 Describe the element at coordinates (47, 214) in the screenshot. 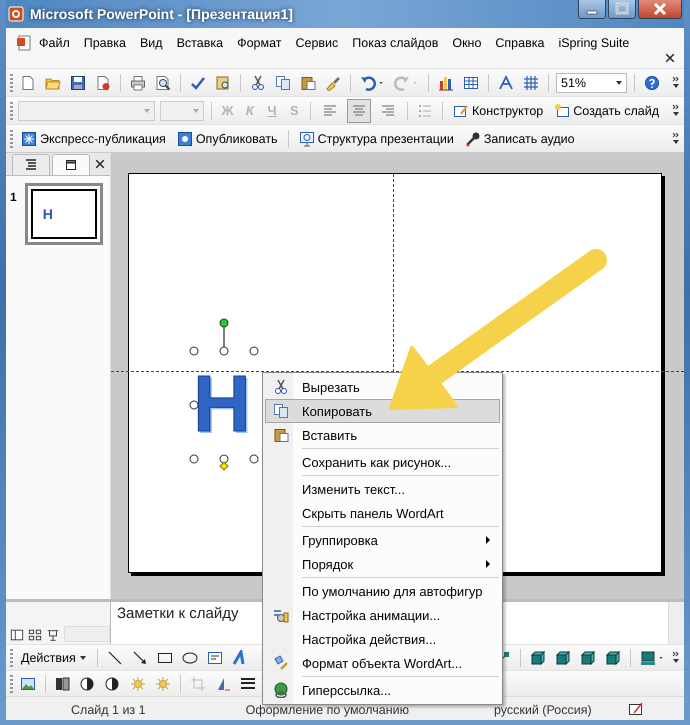

I see `wordart-text: Н` at that location.